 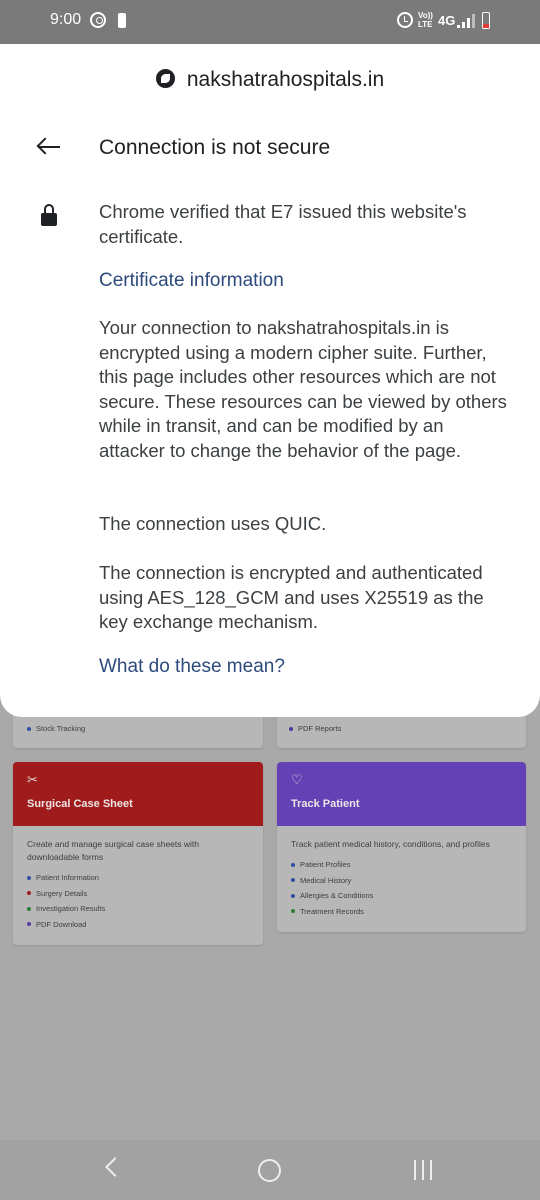 I want to click on nav-home-icon, so click(x=269, y=1170).